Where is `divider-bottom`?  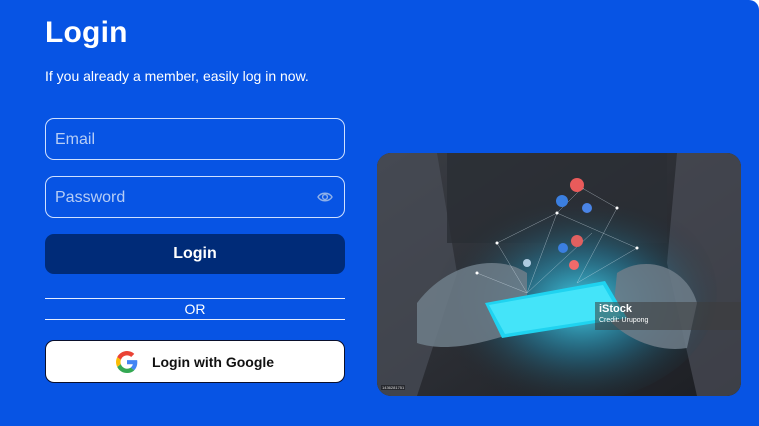
divider-bottom is located at coordinates (195, 319).